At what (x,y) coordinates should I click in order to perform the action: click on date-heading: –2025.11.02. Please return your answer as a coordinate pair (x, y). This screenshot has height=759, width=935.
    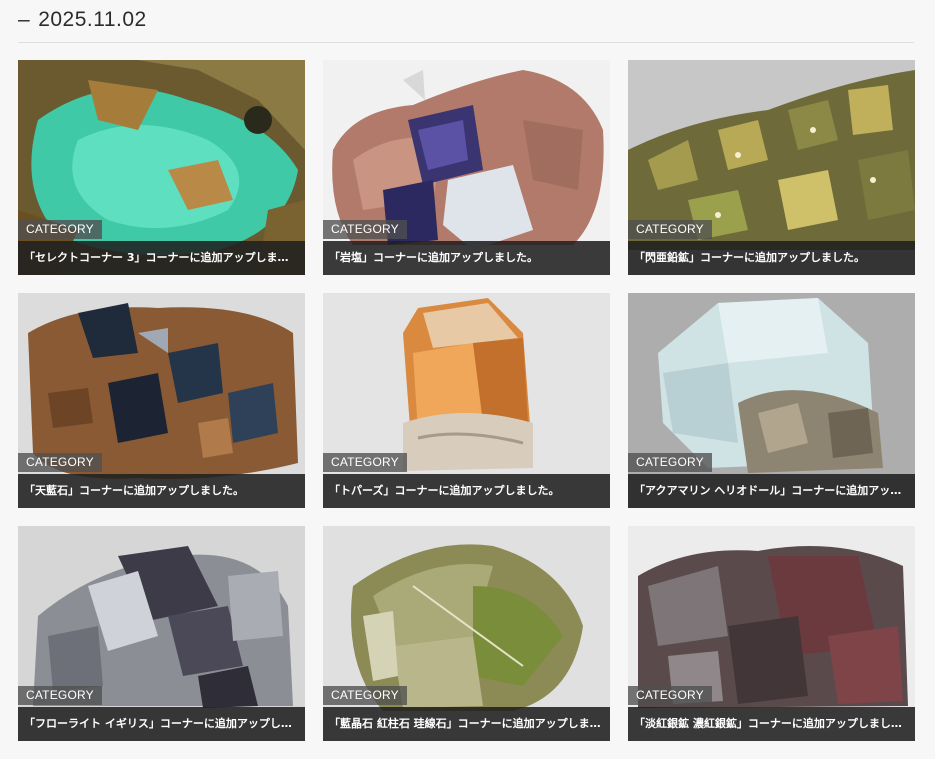
    Looking at the image, I should click on (82, 20).